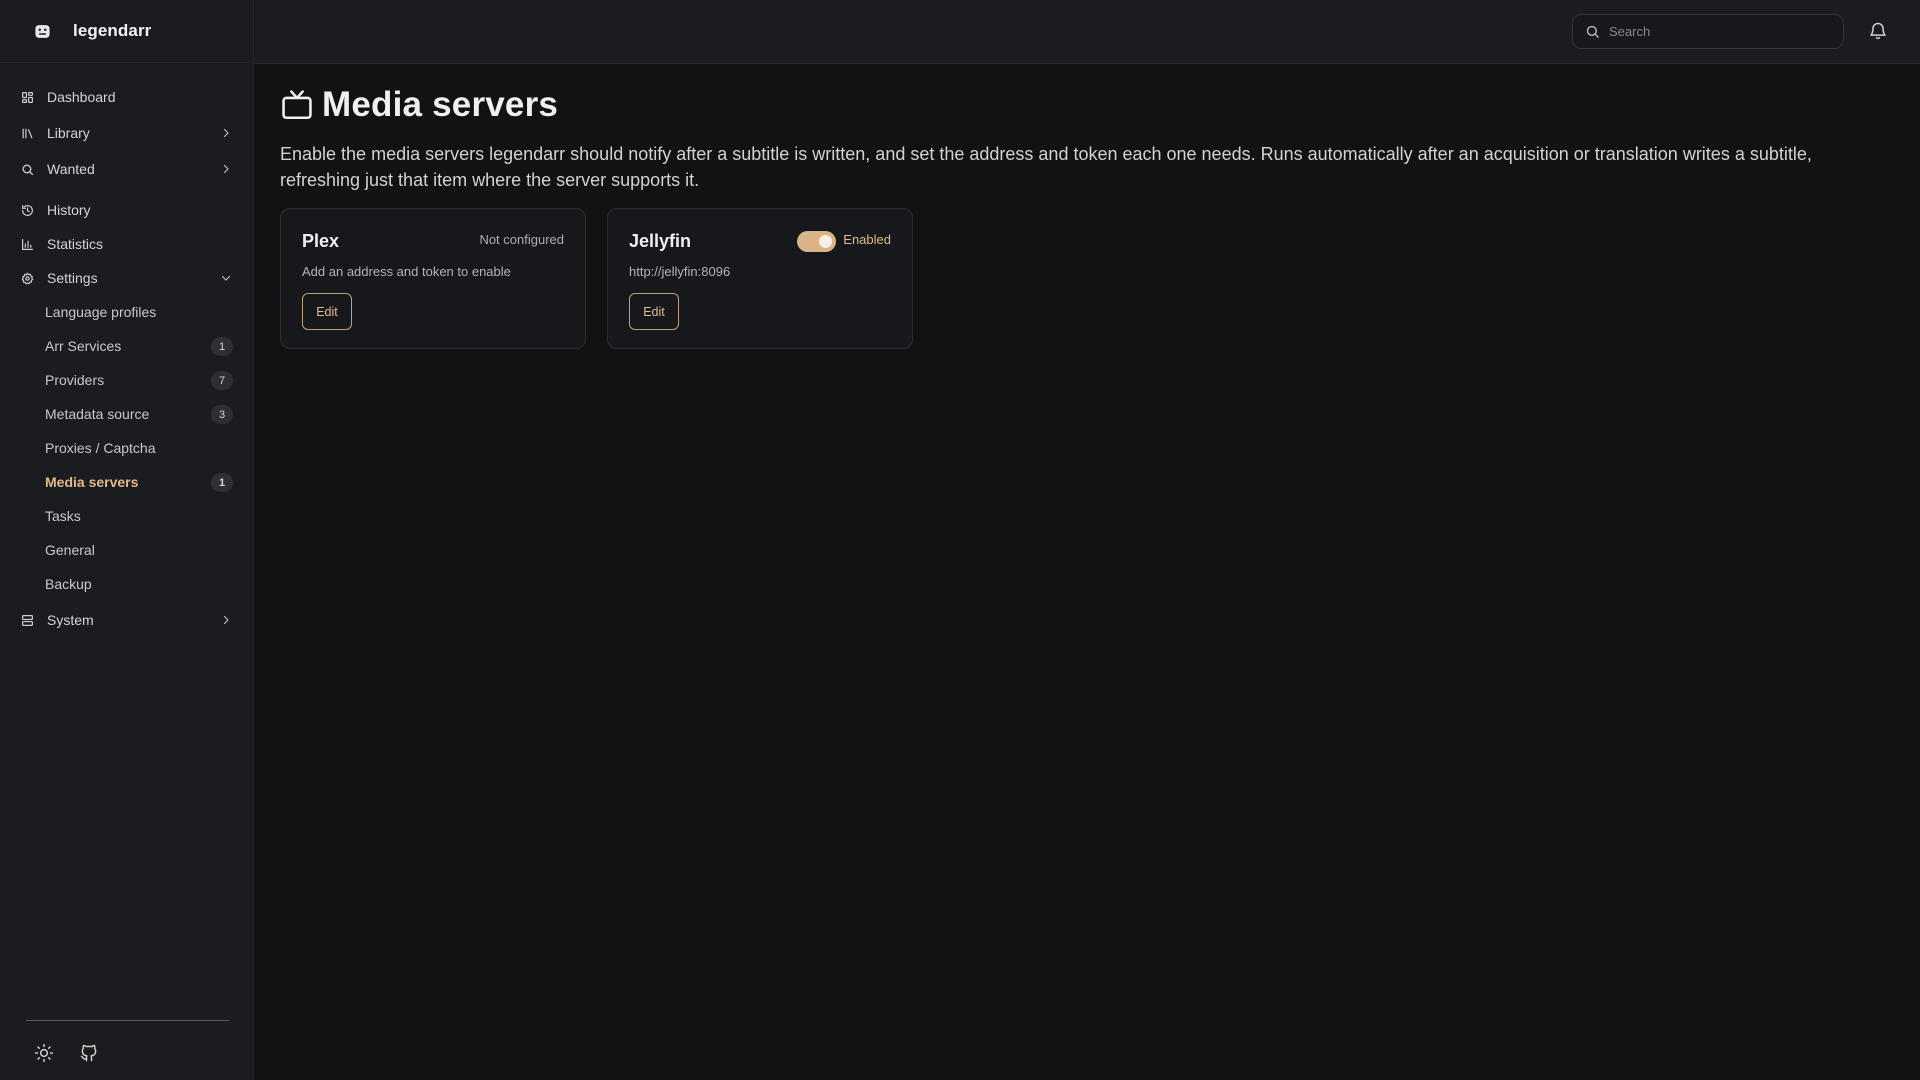 The height and width of the screenshot is (1080, 1920). Describe the element at coordinates (27, 244) in the screenshot. I see `bar-chart-icon` at that location.